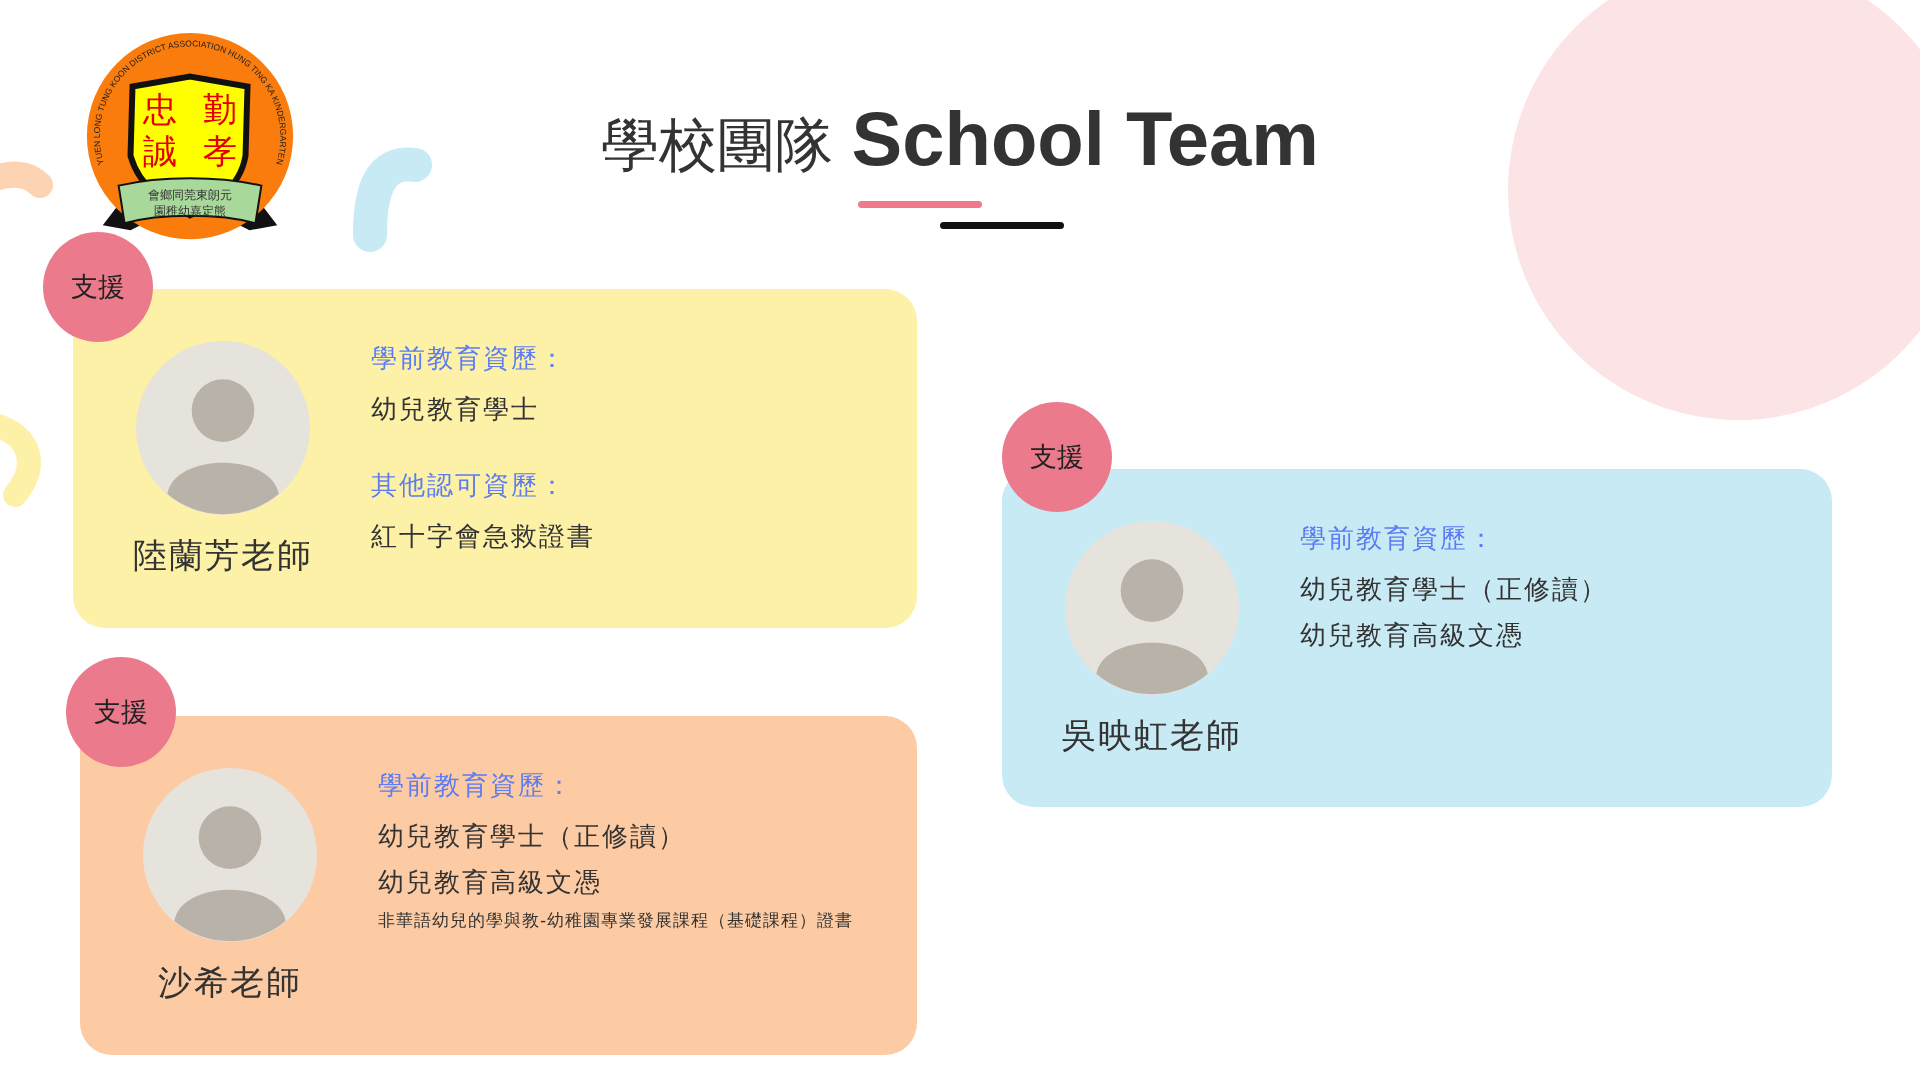 The image size is (1920, 1080). I want to click on teacher-name: 沙希老師, so click(230, 982).